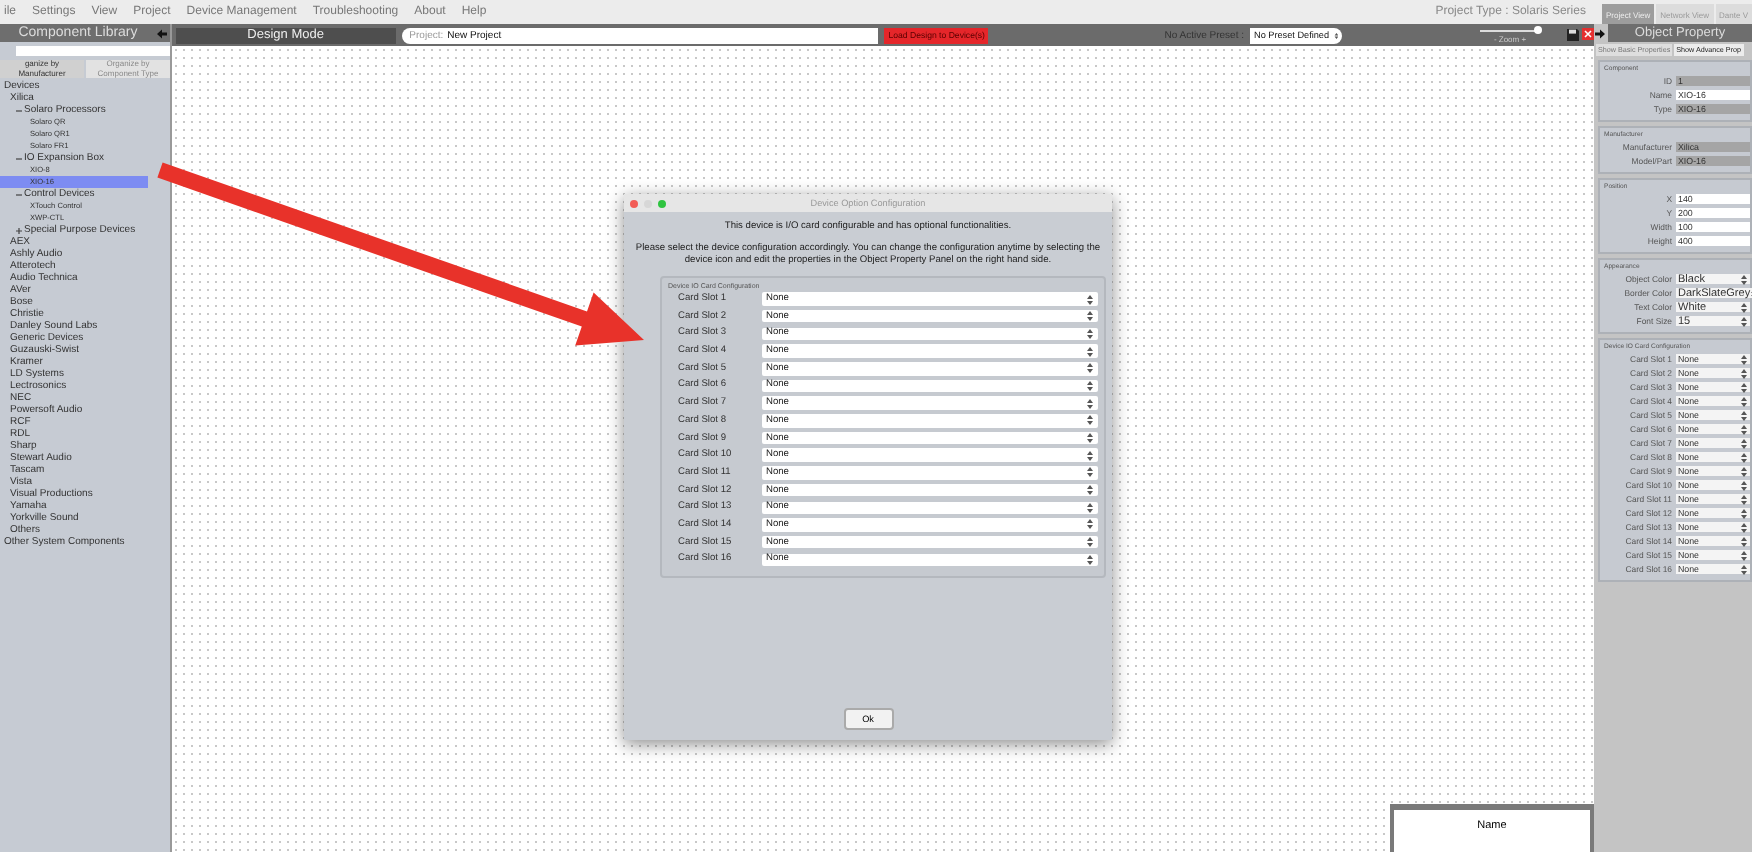 Image resolution: width=1752 pixels, height=852 pixels. What do you see at coordinates (634, 203) in the screenshot?
I see `close-button` at bounding box center [634, 203].